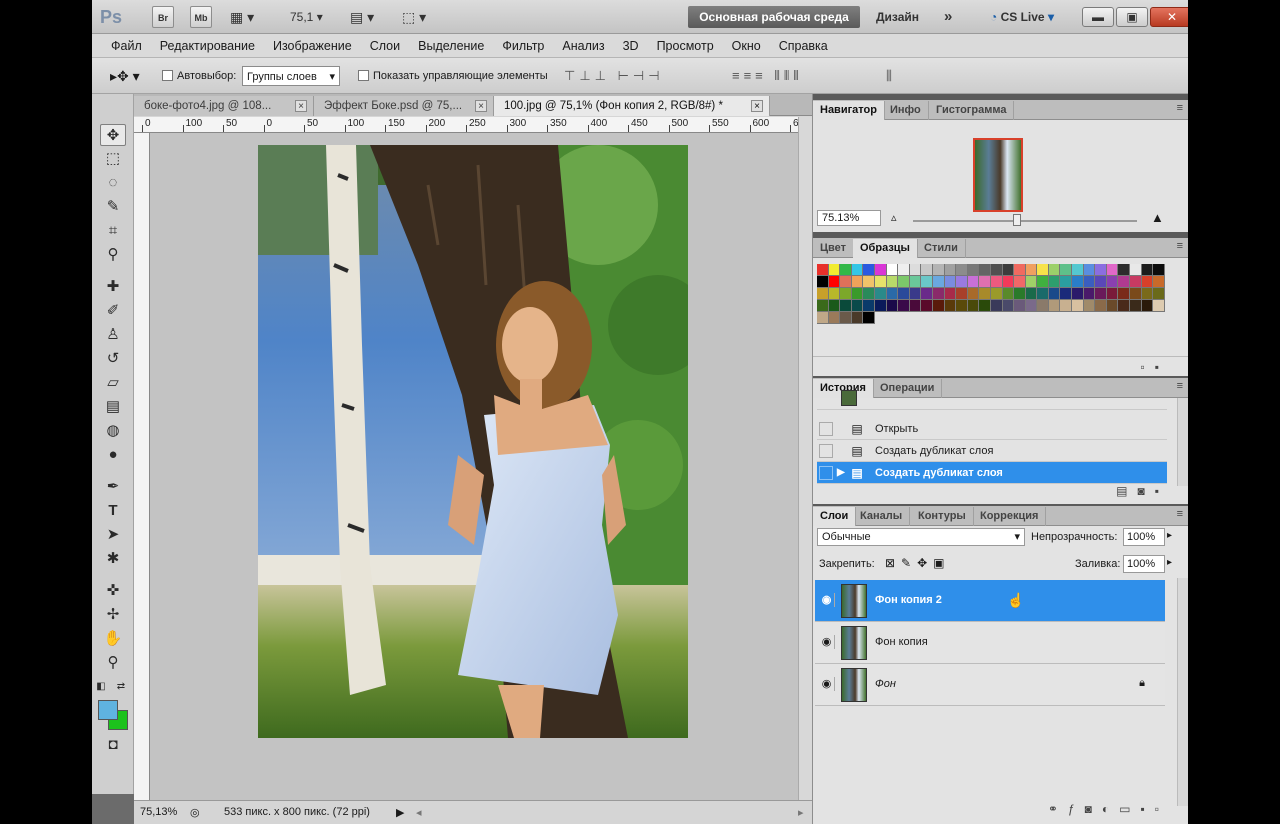 Image resolution: width=1280 pixels, height=824 pixels. What do you see at coordinates (885, 248) in the screenshot?
I see `tab-swatches: Образцы` at bounding box center [885, 248].